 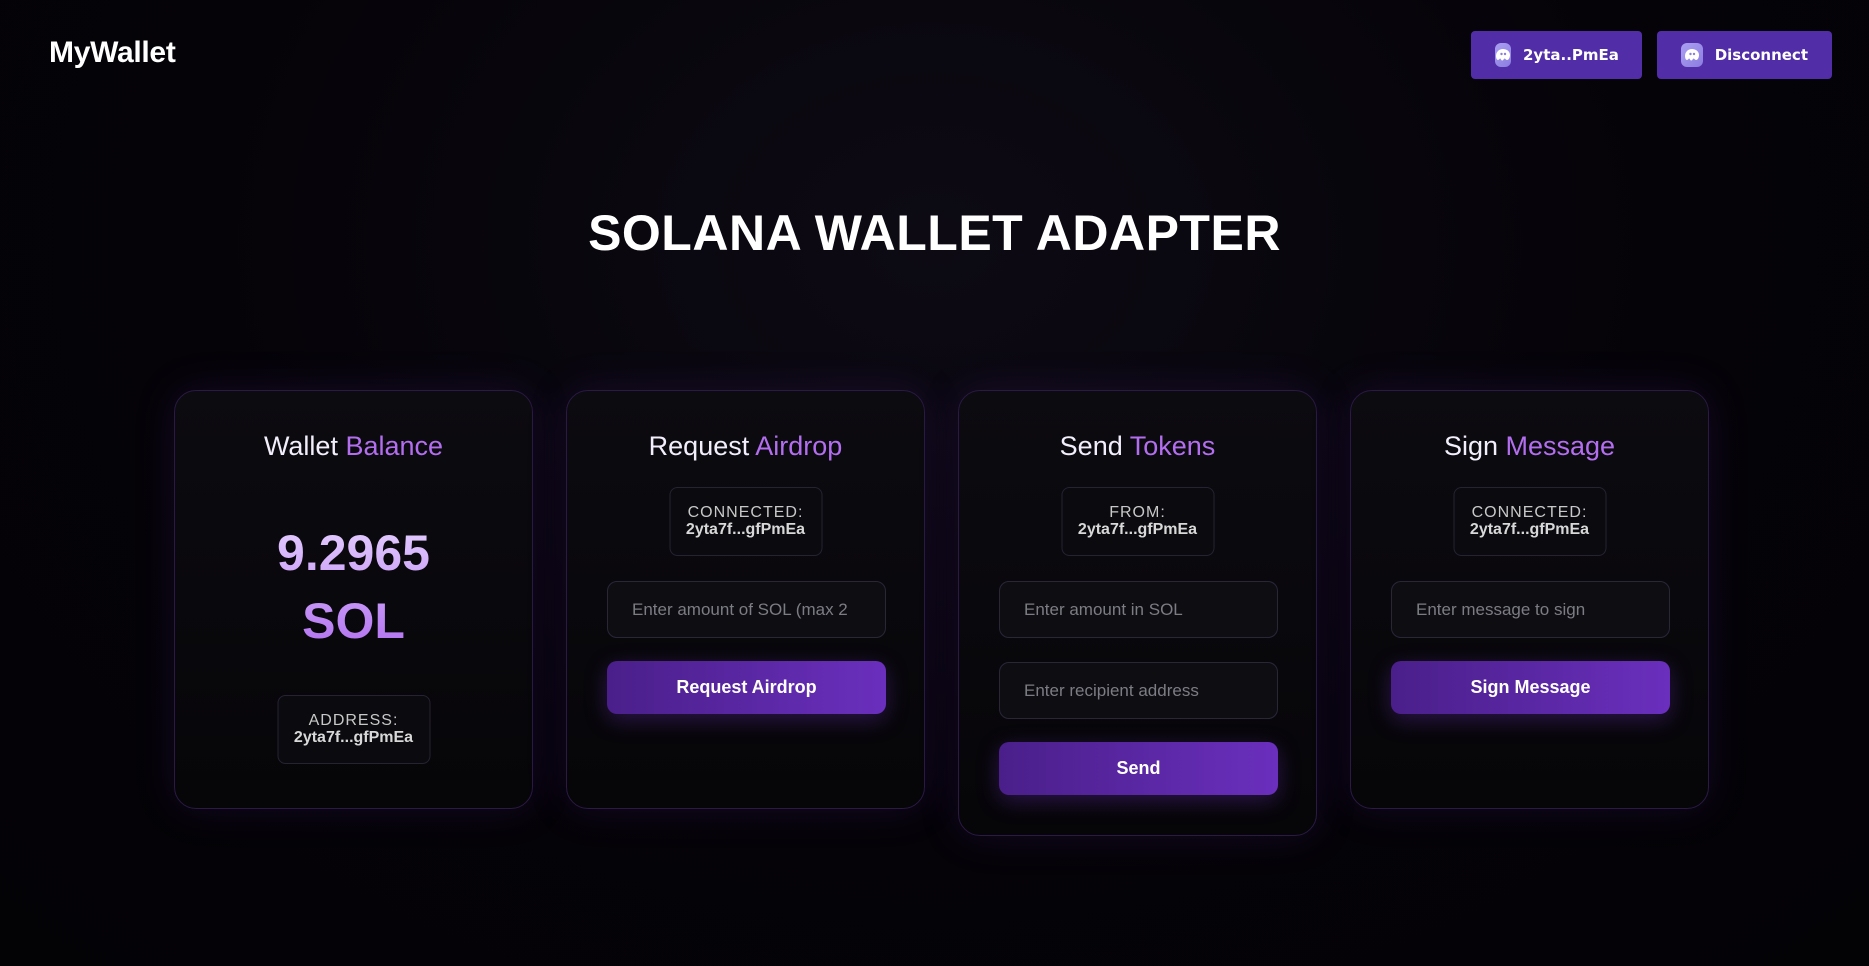 What do you see at coordinates (353, 720) in the screenshot?
I see `chip-label: ADDRESS:` at bounding box center [353, 720].